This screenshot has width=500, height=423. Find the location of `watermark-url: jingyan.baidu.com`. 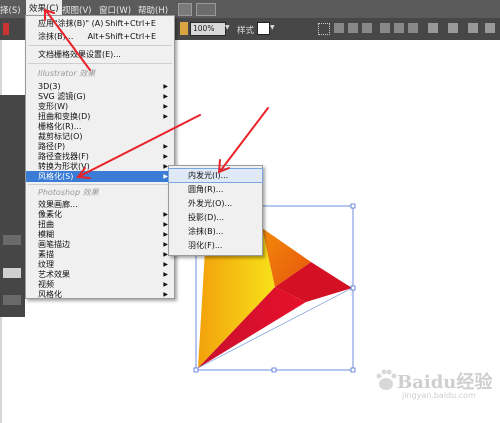

watermark-url: jingyan.baidu.com is located at coordinates (439, 395).